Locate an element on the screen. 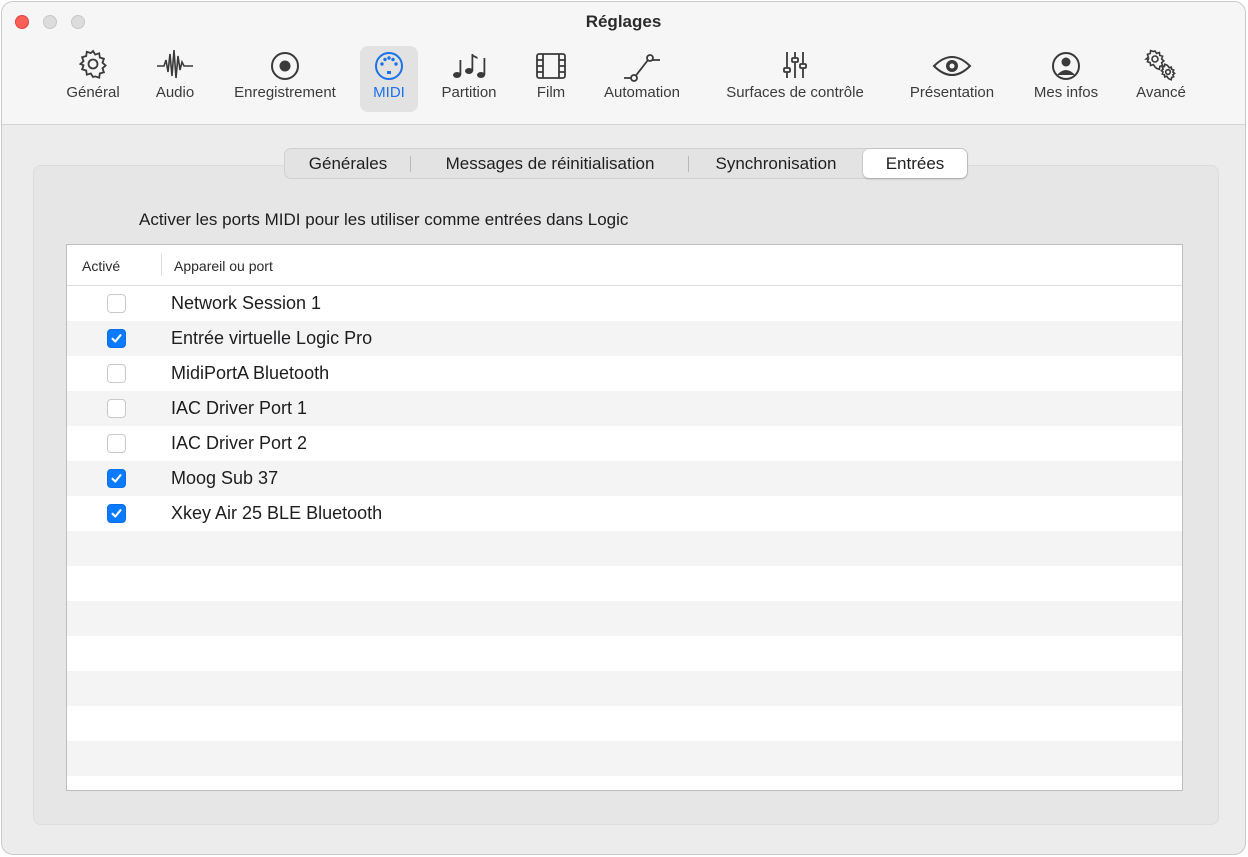 The width and height of the screenshot is (1248, 857). window-title: Réglages is located at coordinates (623, 21).